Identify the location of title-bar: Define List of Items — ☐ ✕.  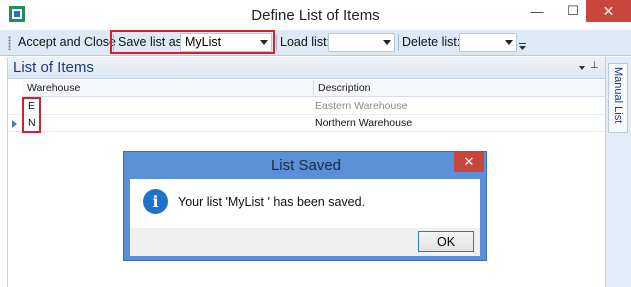
(315, 15).